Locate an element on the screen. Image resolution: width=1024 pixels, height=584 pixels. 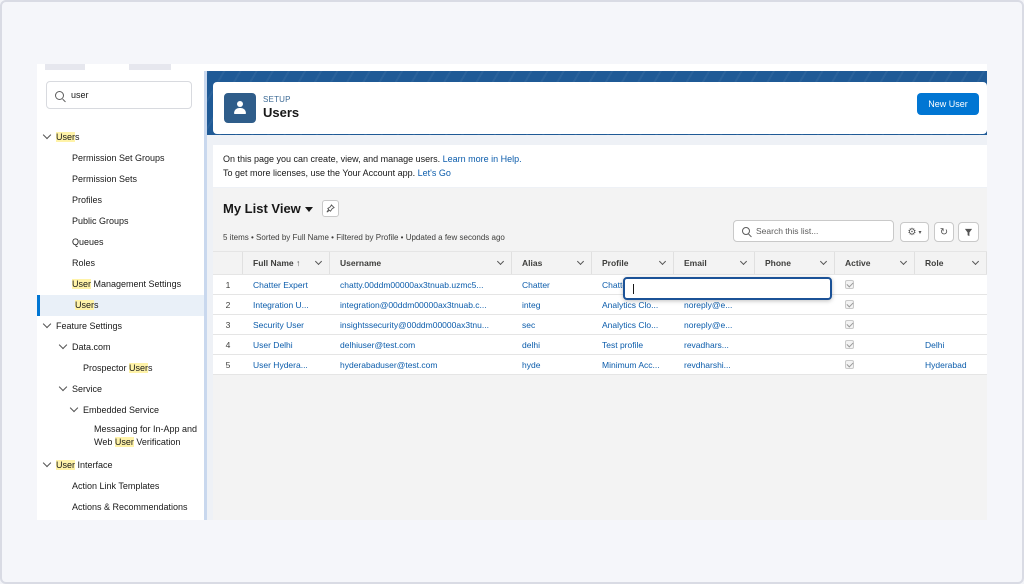
active-checkbox is located at coordinates (849, 324).